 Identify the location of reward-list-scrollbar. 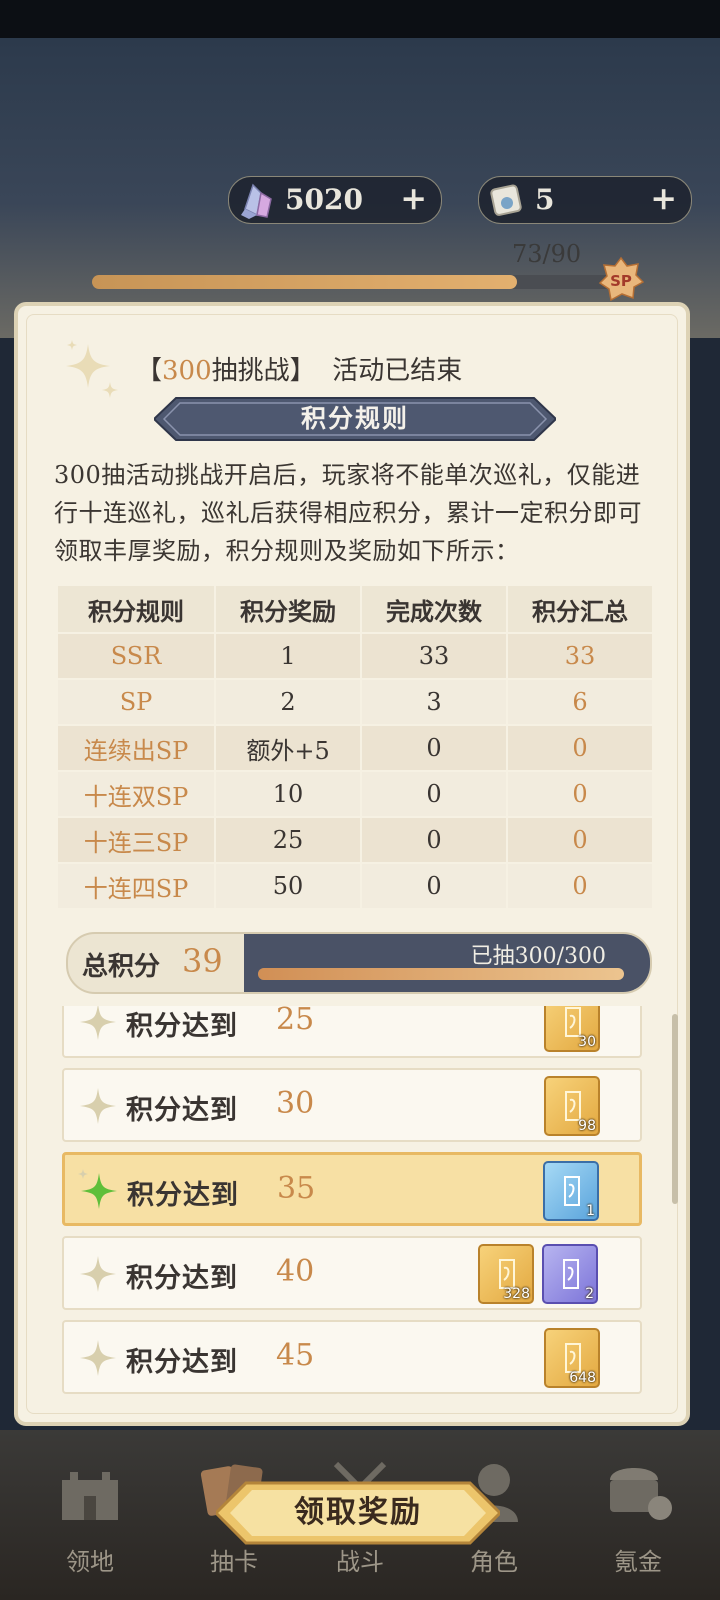
(675, 1109).